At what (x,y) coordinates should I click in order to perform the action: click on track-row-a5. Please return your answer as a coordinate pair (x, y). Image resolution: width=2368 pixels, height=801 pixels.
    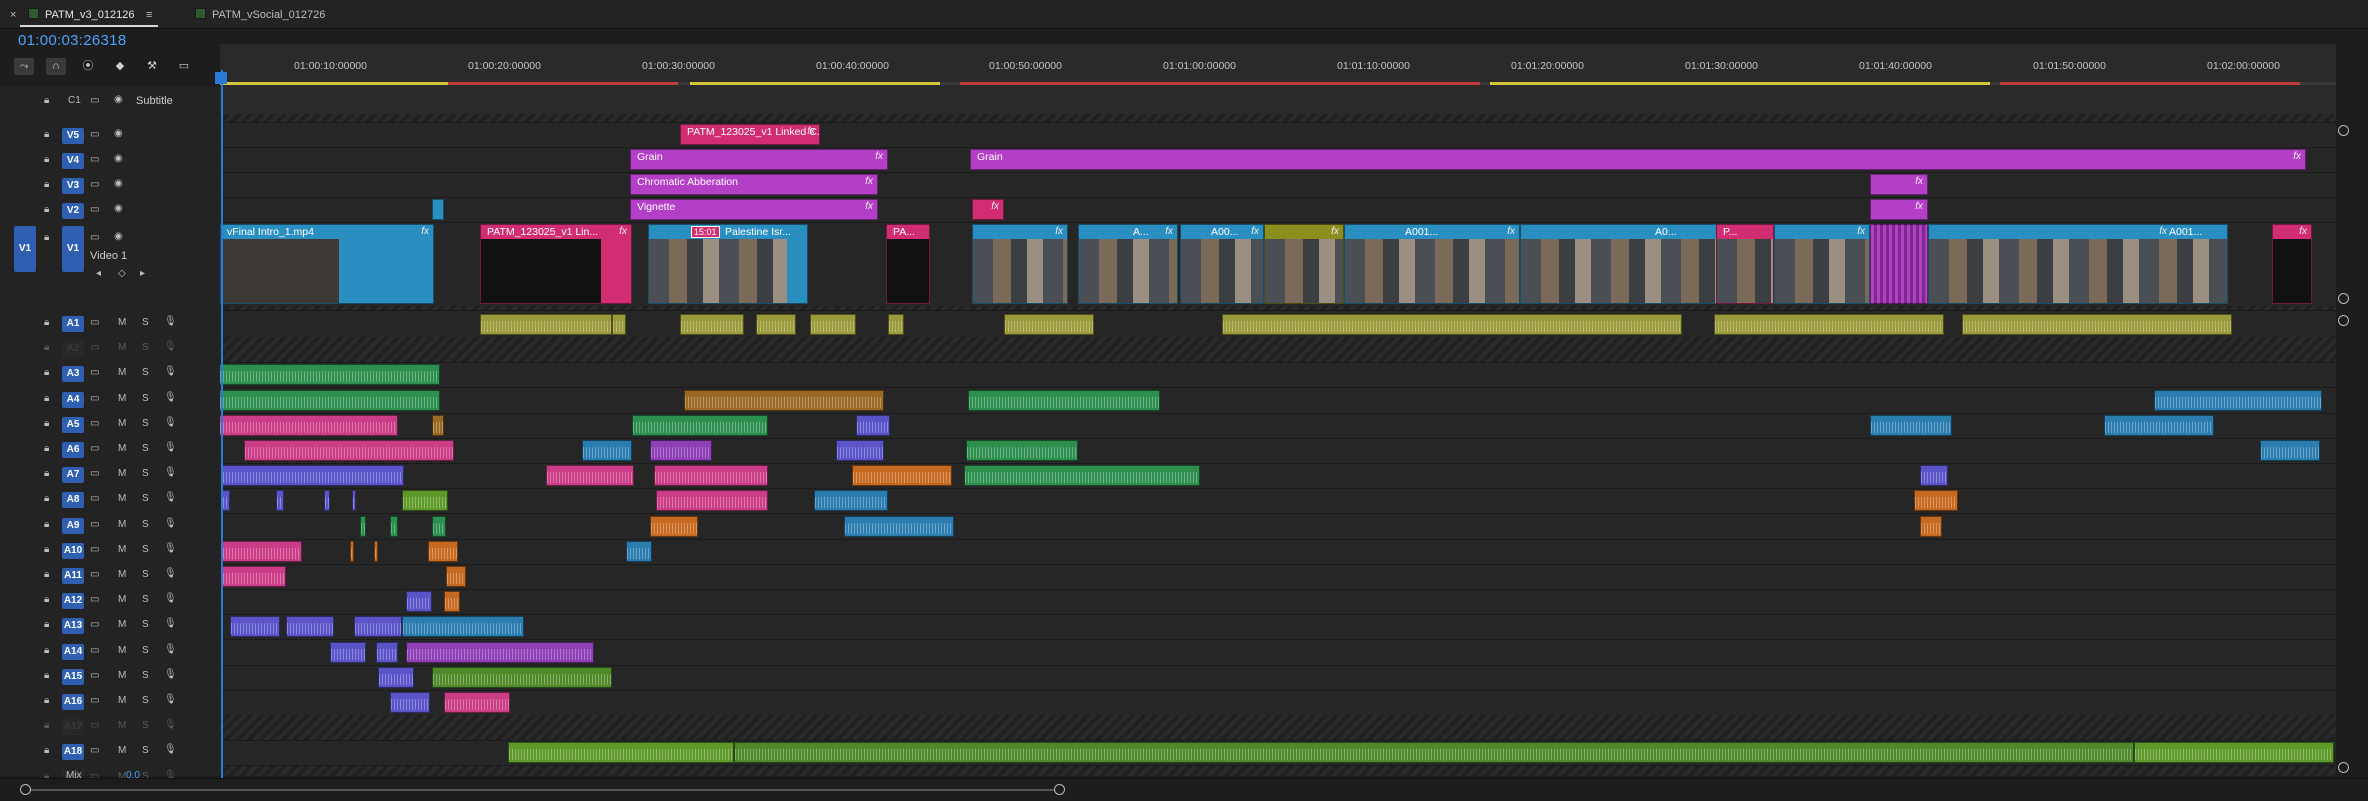
    Looking at the image, I should click on (1278, 426).